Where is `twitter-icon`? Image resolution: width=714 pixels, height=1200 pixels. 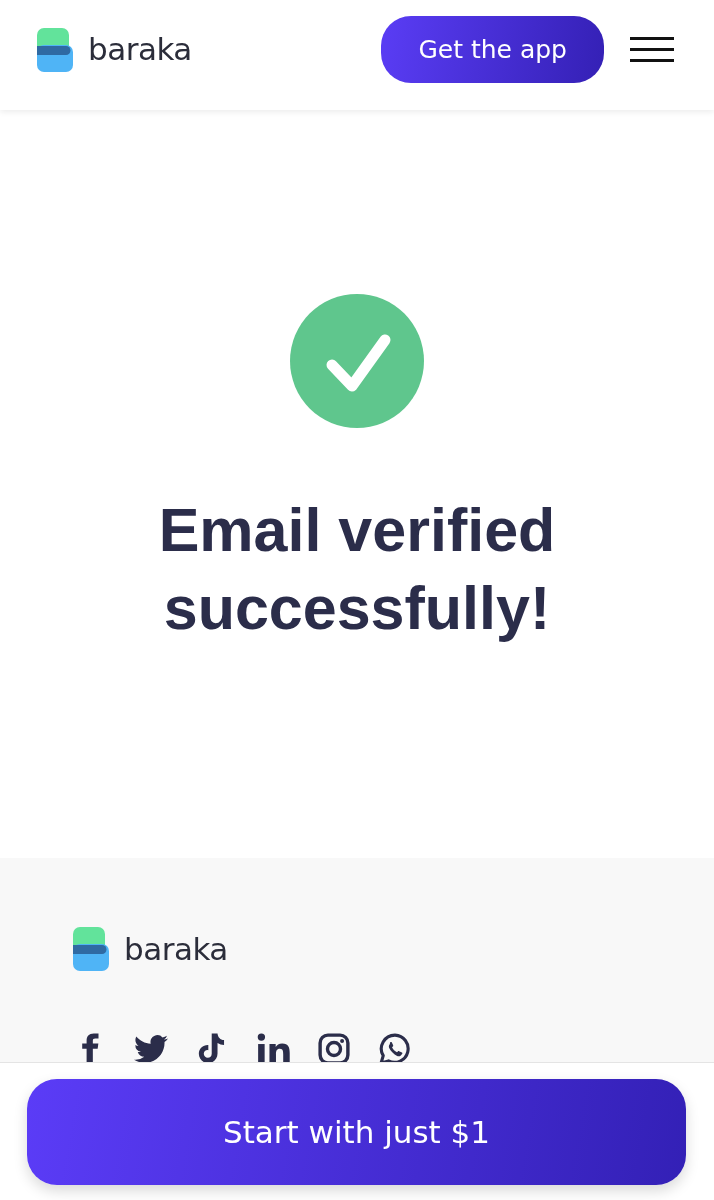
twitter-icon is located at coordinates (151, 1047).